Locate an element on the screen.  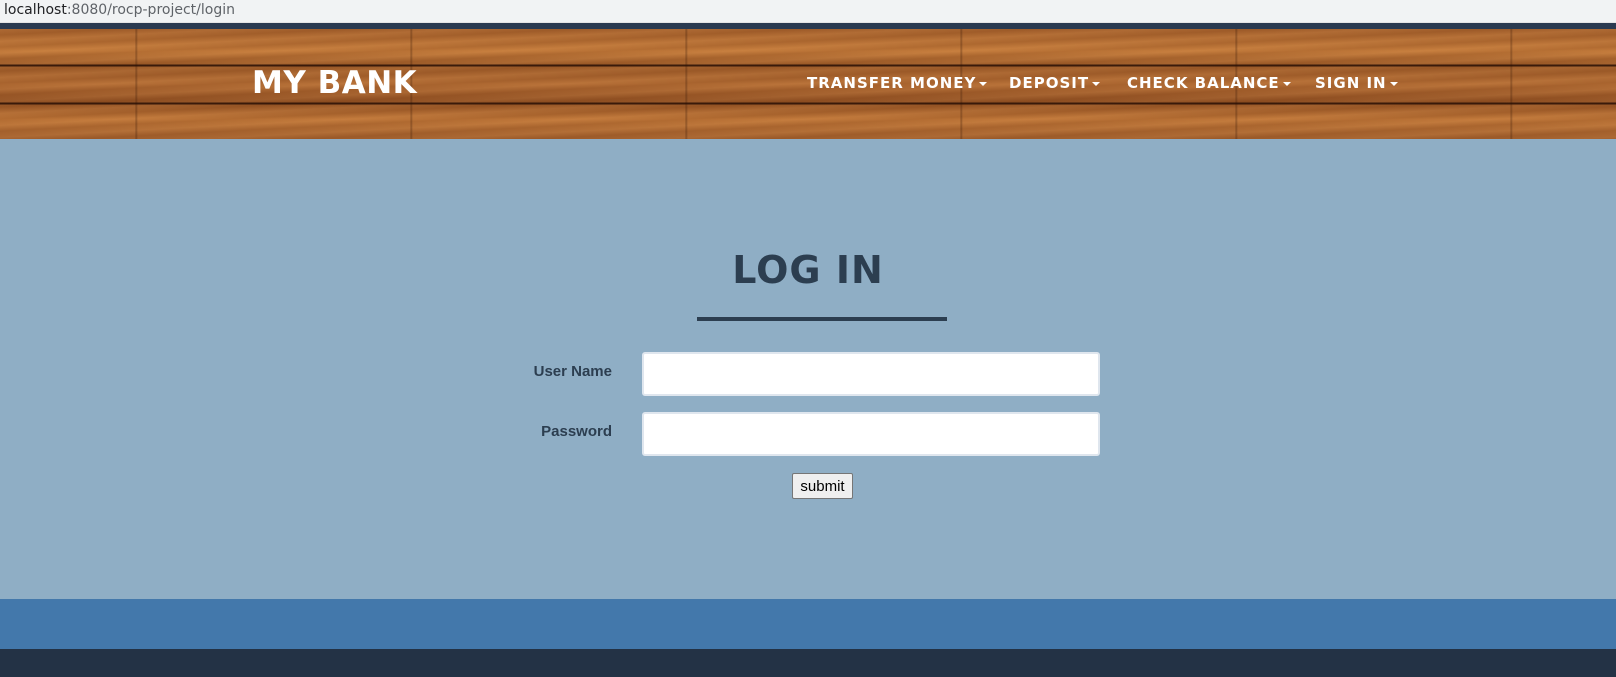
footer-bottom is located at coordinates (808, 663).